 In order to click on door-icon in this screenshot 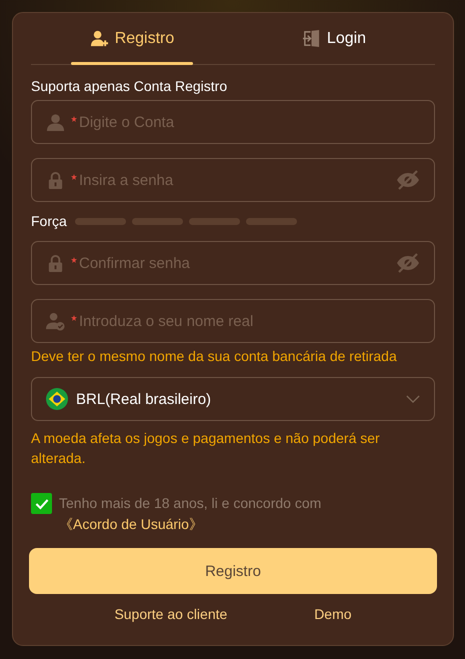, I will do `click(311, 38)`.